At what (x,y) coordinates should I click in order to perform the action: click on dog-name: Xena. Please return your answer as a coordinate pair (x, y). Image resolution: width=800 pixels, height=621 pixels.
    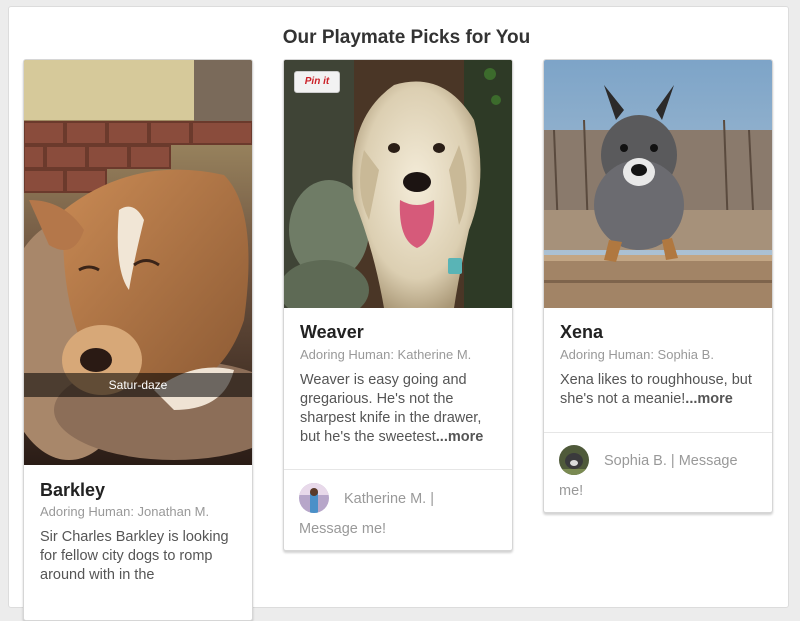
    Looking at the image, I should click on (581, 332).